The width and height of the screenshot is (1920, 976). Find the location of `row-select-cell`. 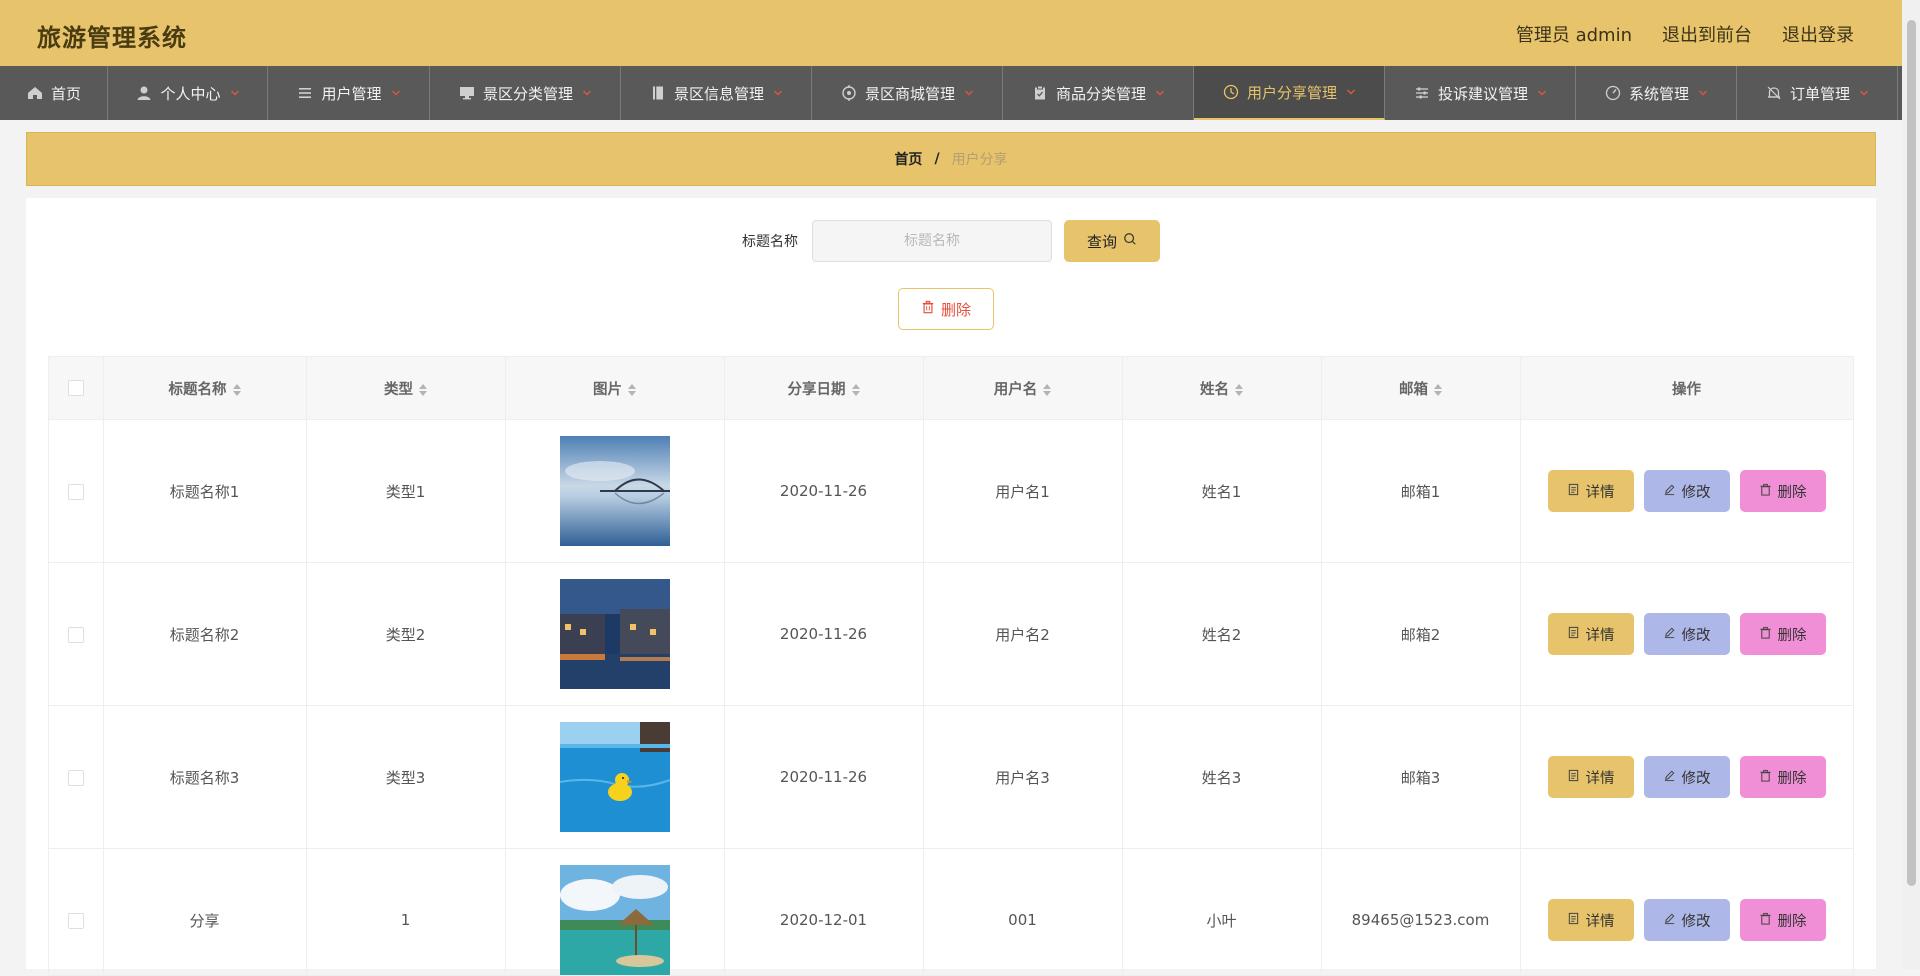

row-select-cell is located at coordinates (76, 777).